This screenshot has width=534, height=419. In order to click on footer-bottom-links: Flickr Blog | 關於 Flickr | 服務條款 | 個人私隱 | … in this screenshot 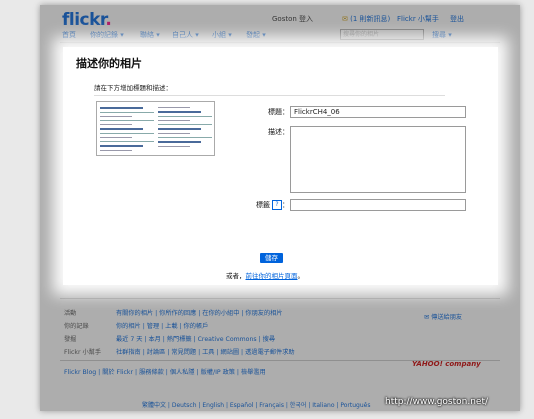, I will do `click(165, 371)`.